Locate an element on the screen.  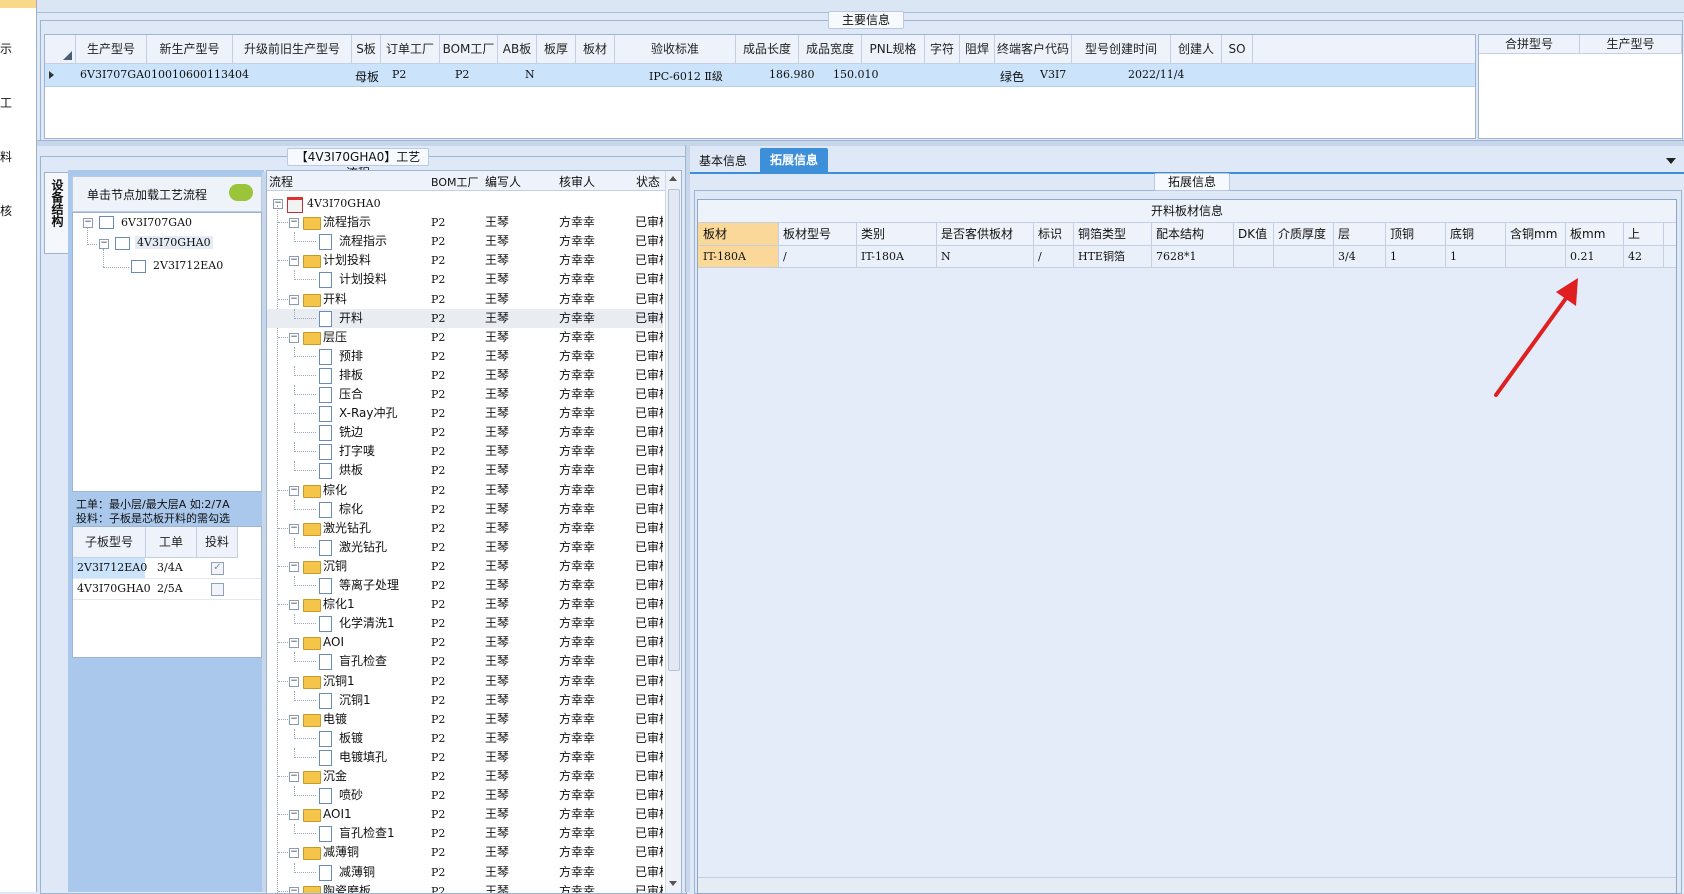
flow-row: 压合 P2 王琴 方幸幸 已审核 is located at coordinates (465, 394).